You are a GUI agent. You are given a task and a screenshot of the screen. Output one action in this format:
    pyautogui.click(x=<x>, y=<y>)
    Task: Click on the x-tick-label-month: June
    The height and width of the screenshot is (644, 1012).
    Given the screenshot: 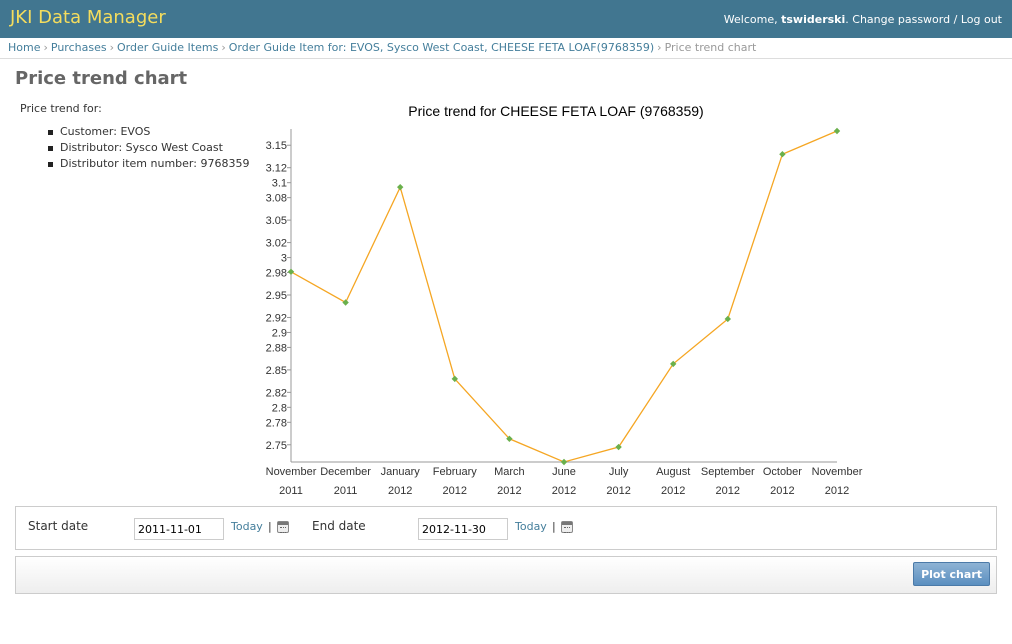 What is the action you would take?
    pyautogui.click(x=564, y=472)
    